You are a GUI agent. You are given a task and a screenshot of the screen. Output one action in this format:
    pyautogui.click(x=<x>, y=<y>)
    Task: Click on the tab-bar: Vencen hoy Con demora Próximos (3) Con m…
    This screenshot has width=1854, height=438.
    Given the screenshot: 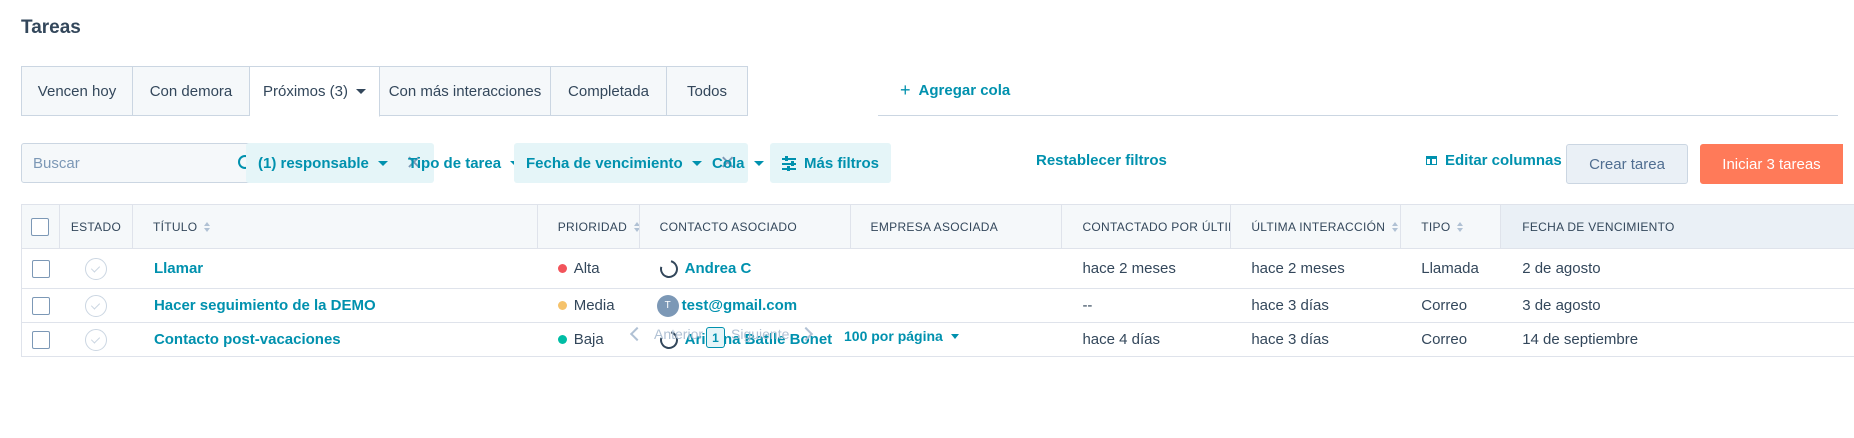 What is the action you would take?
    pyautogui.click(x=384, y=91)
    